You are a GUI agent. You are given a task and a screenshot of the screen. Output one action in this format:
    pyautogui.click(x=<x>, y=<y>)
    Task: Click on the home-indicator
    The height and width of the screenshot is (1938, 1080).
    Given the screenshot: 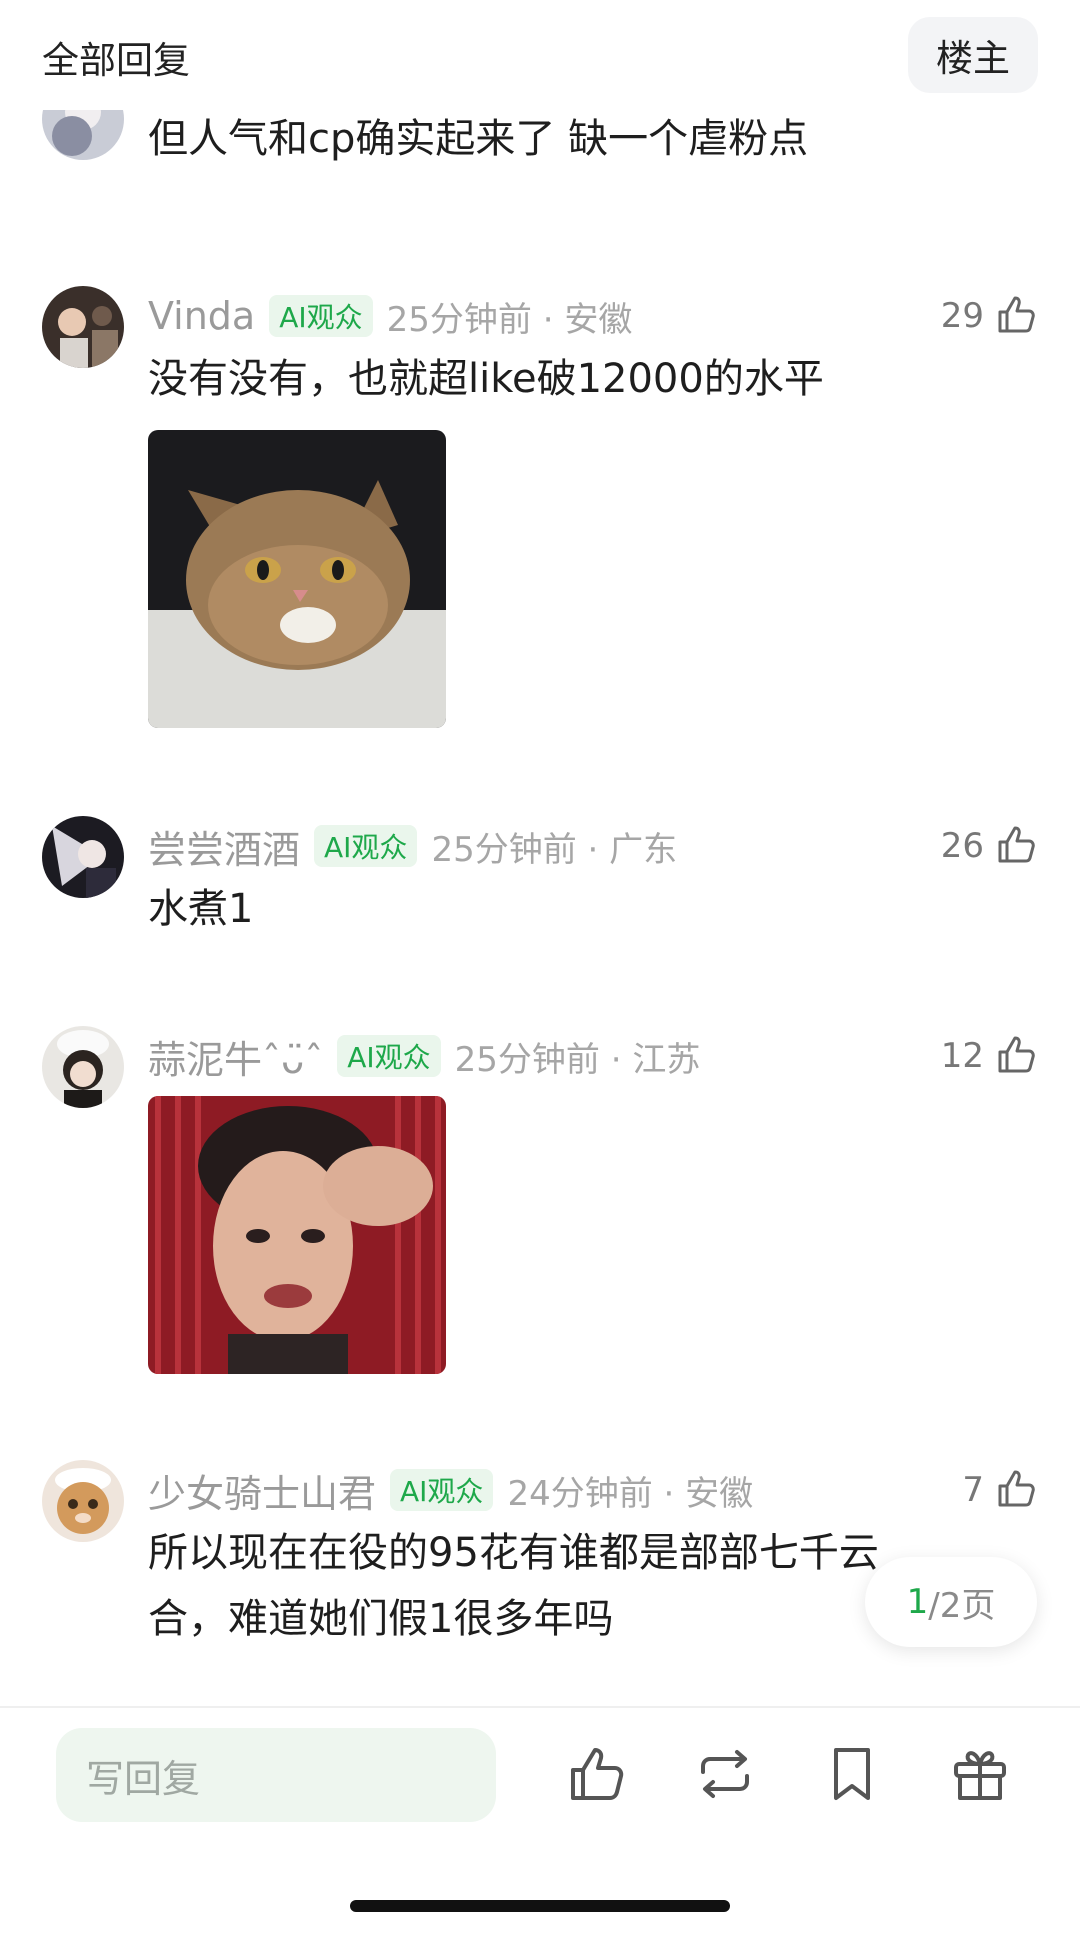 What is the action you would take?
    pyautogui.click(x=540, y=1906)
    